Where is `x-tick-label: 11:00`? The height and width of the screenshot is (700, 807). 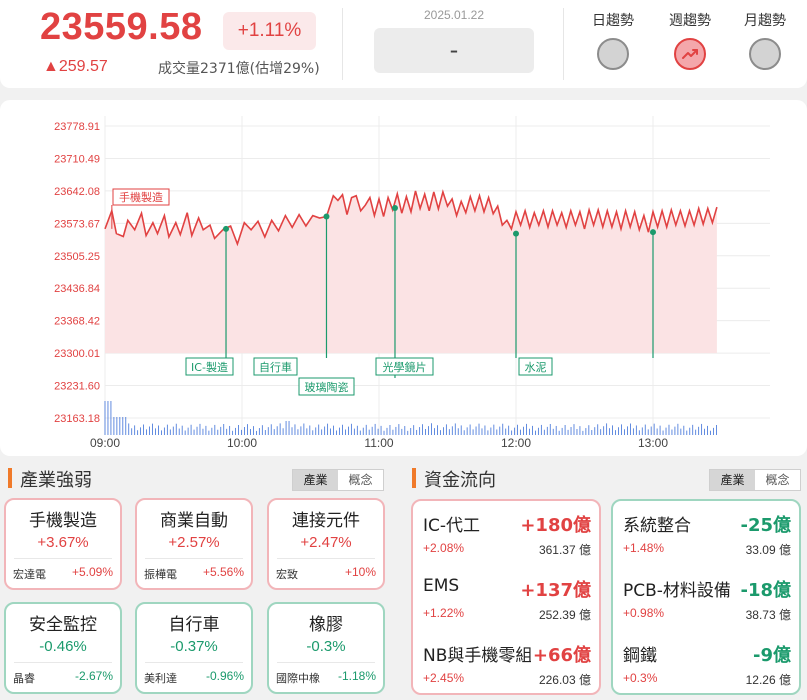 x-tick-label: 11:00 is located at coordinates (378, 443).